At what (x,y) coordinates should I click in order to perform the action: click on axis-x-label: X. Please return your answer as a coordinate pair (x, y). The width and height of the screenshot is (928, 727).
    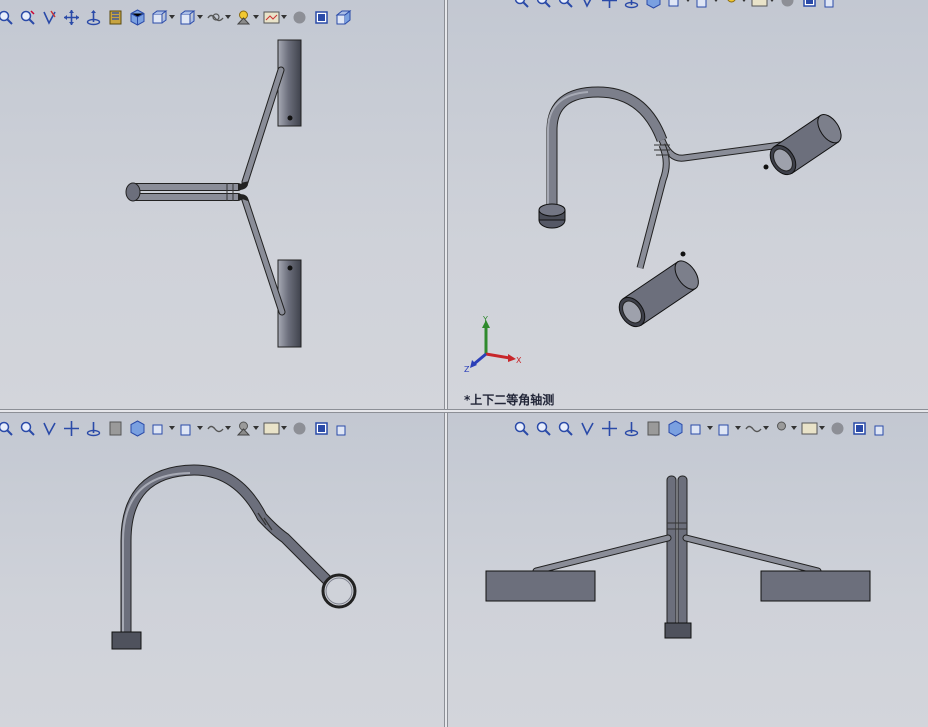
    Looking at the image, I should click on (519, 360).